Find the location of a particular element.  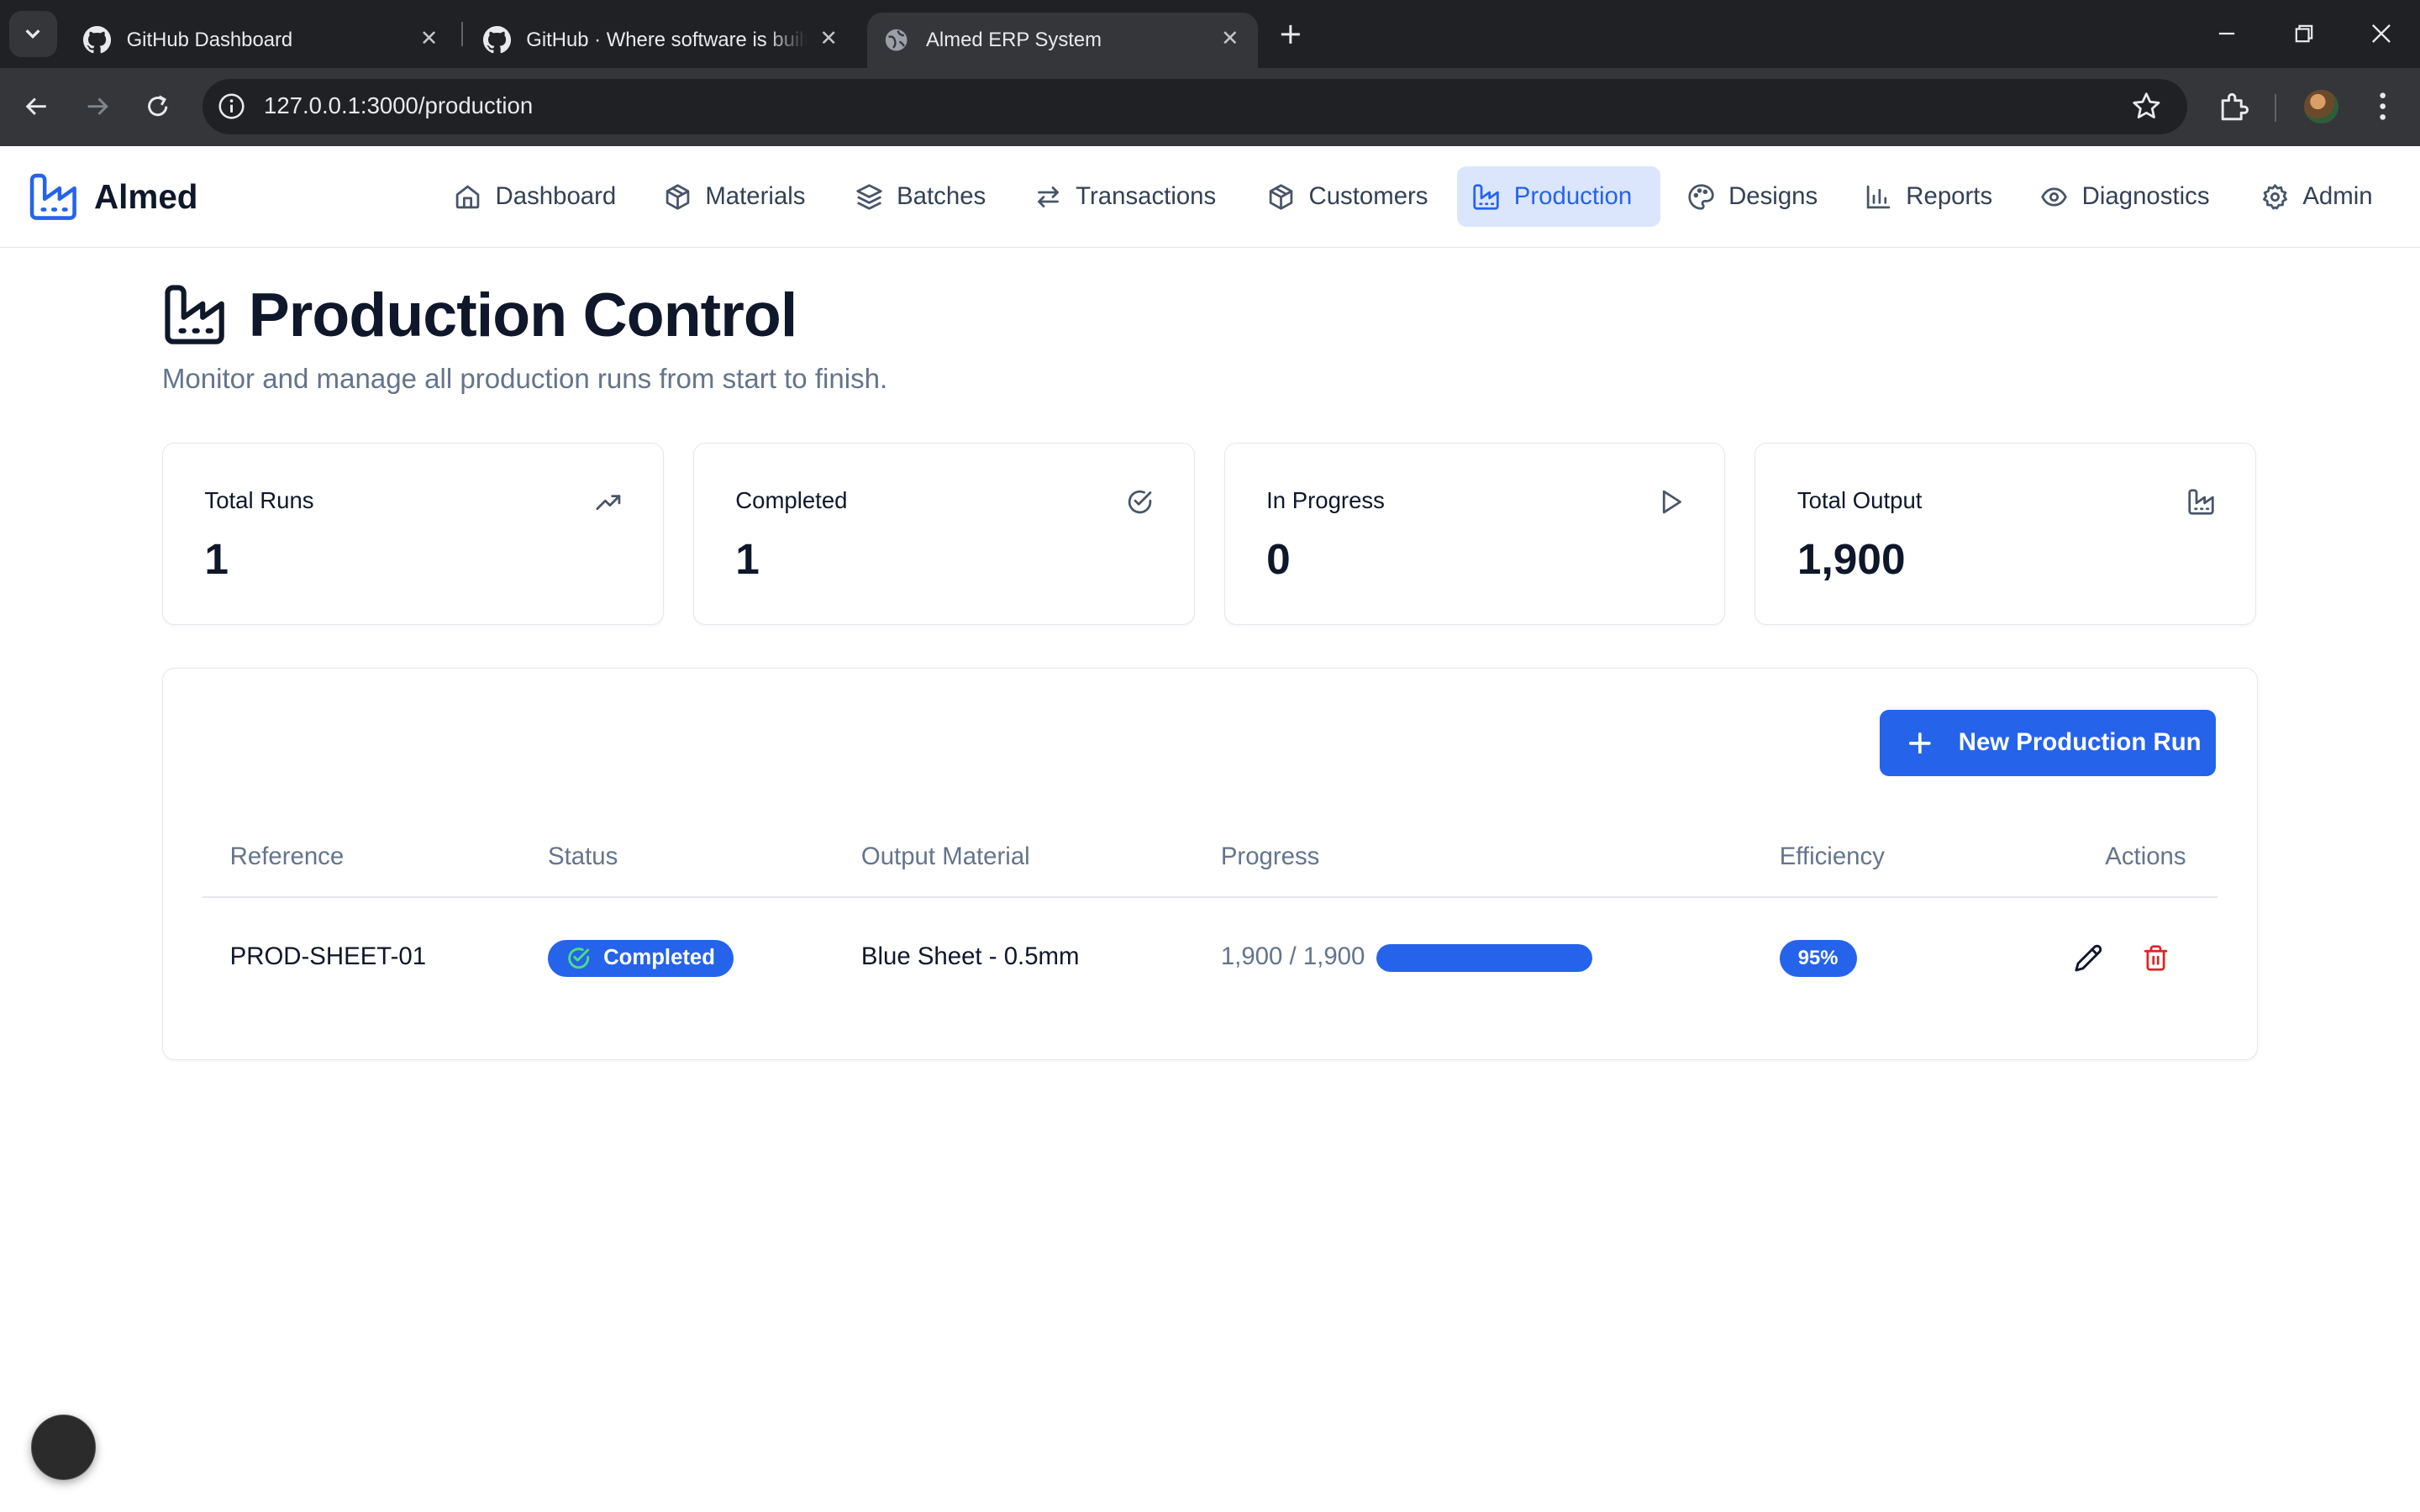

minimize-icon is located at coordinates (2227, 34).